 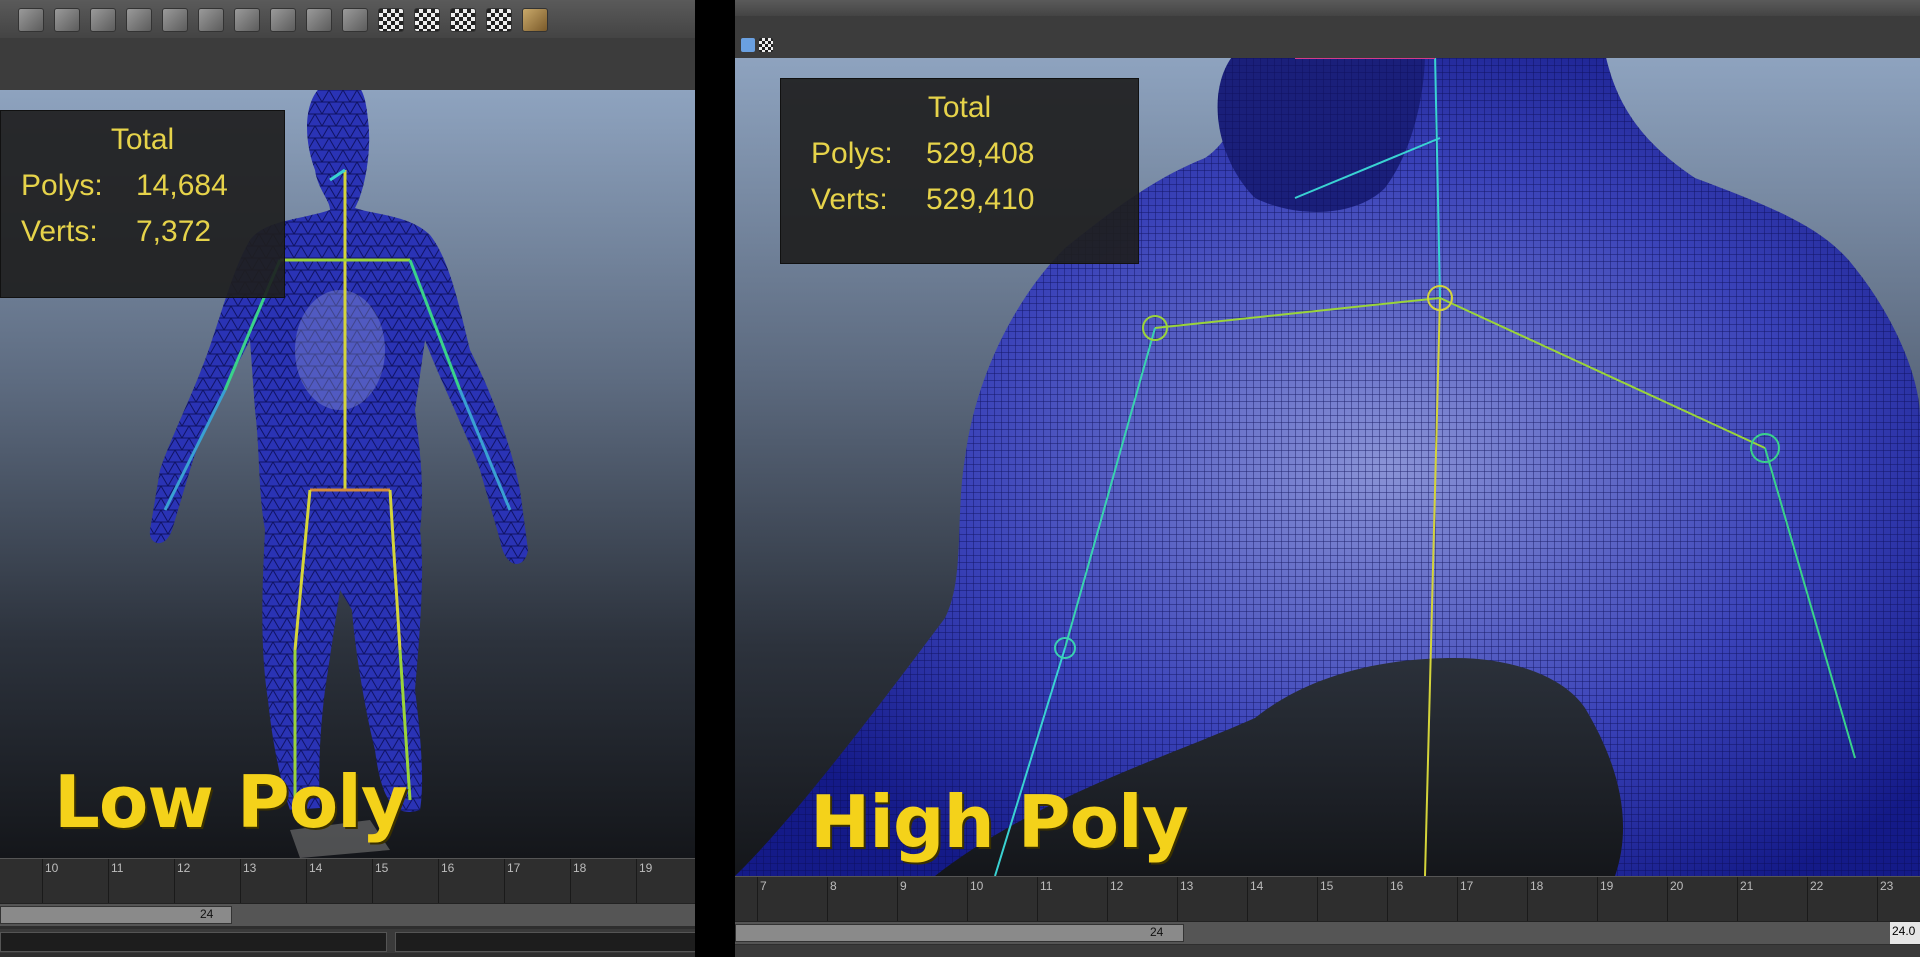 What do you see at coordinates (748, 45) in the screenshot?
I see `camera-icon` at bounding box center [748, 45].